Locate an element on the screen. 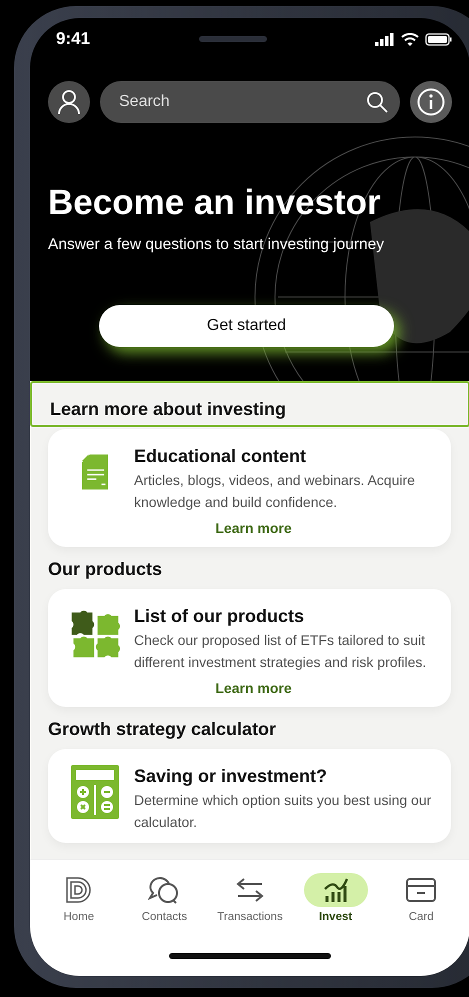 Image resolution: width=469 pixels, height=997 pixels. section-title: Our products is located at coordinates (106, 569).